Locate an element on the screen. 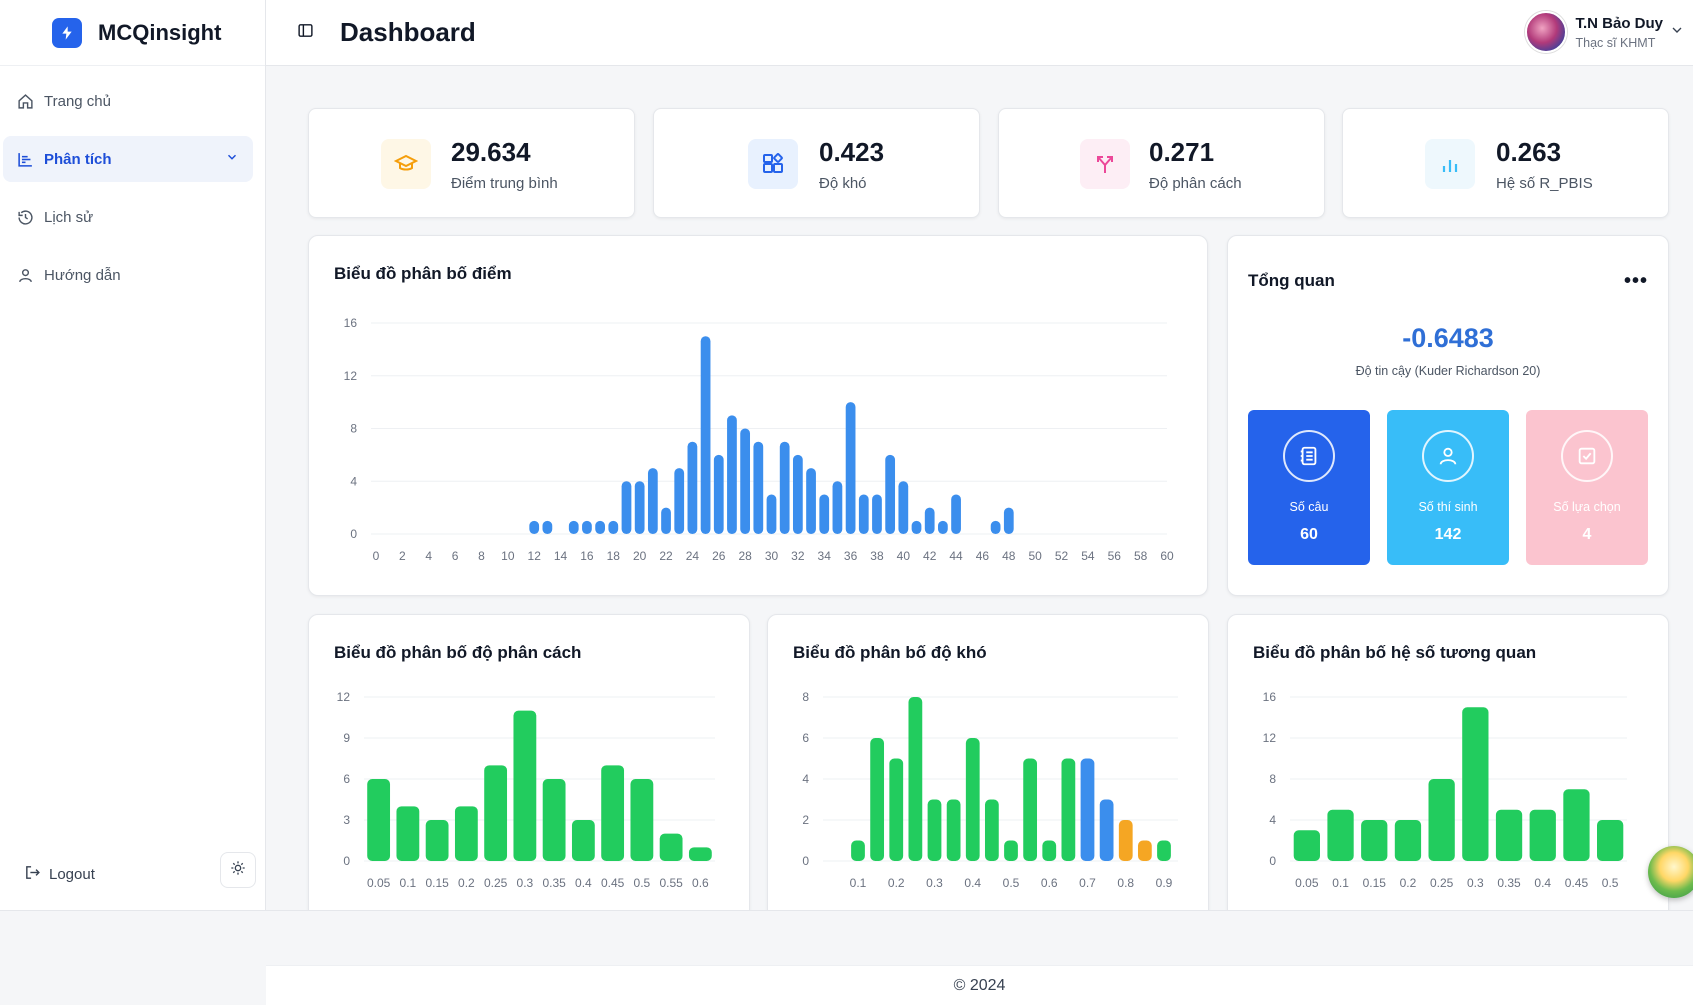 This screenshot has height=1005, width=1693. sidebar-nav: Trang chủ Phân tích Lịch sử Hướng dẫn is located at coordinates (132, 182).